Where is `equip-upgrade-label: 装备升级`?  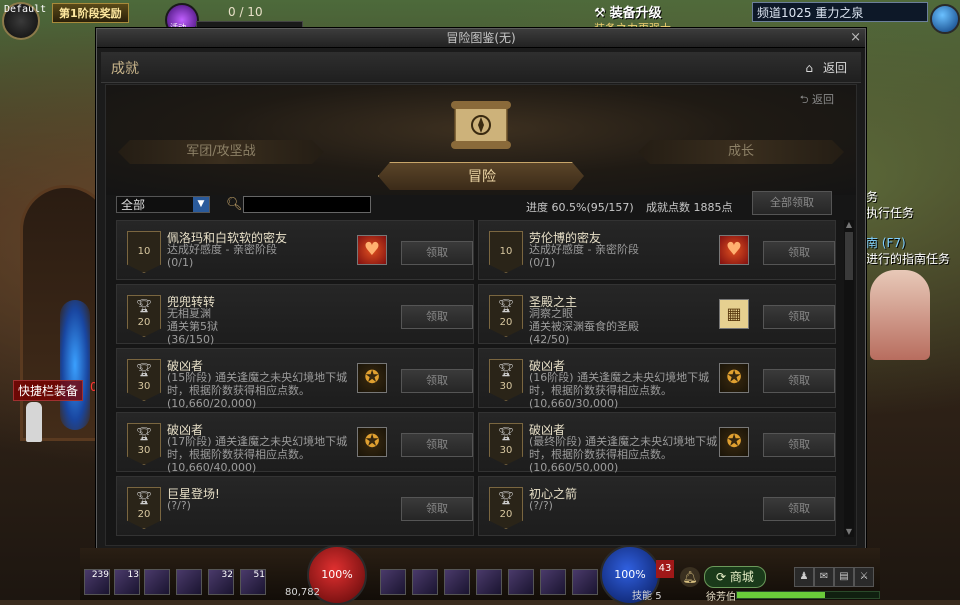
equip-upgrade-label: 装备升级 is located at coordinates (635, 13).